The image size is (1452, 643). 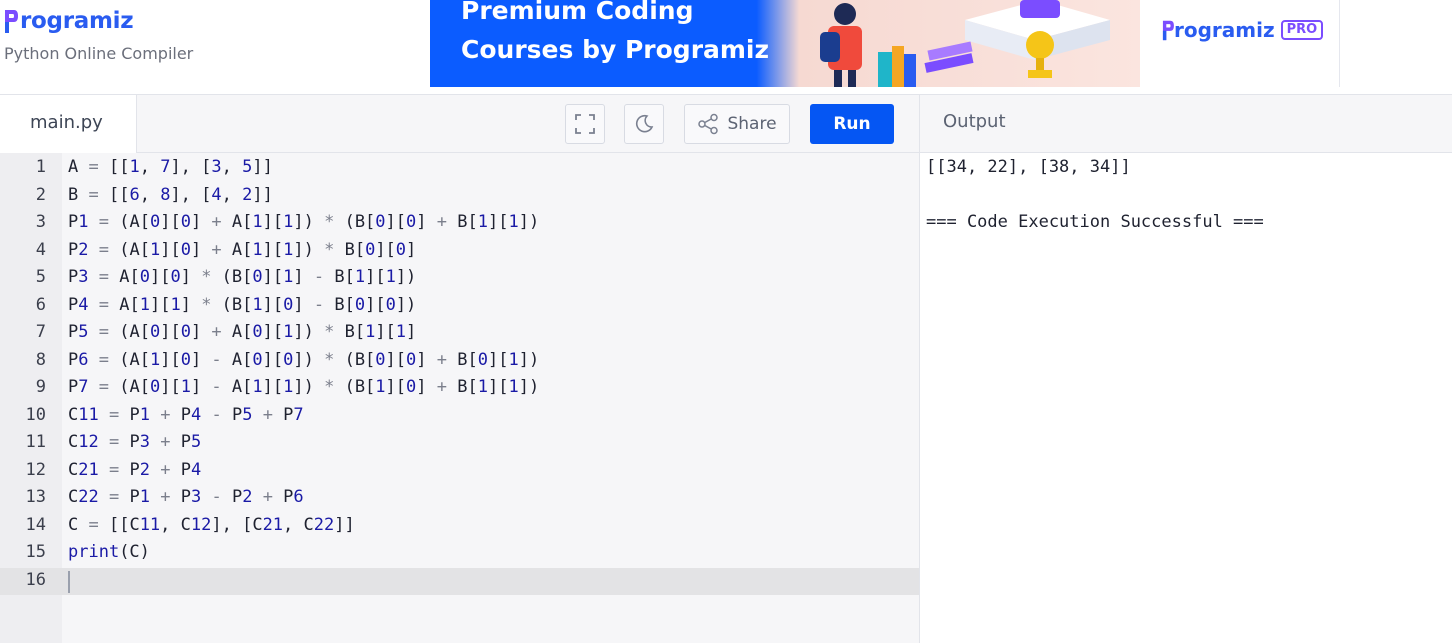 I want to click on share-icon, so click(x=708, y=124).